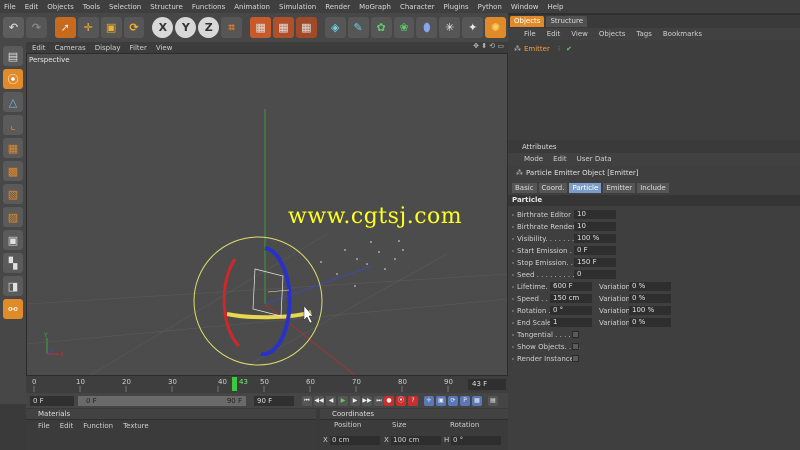 The height and width of the screenshot is (450, 800). I want to click on menu-simulation: Simulation, so click(297, 7).